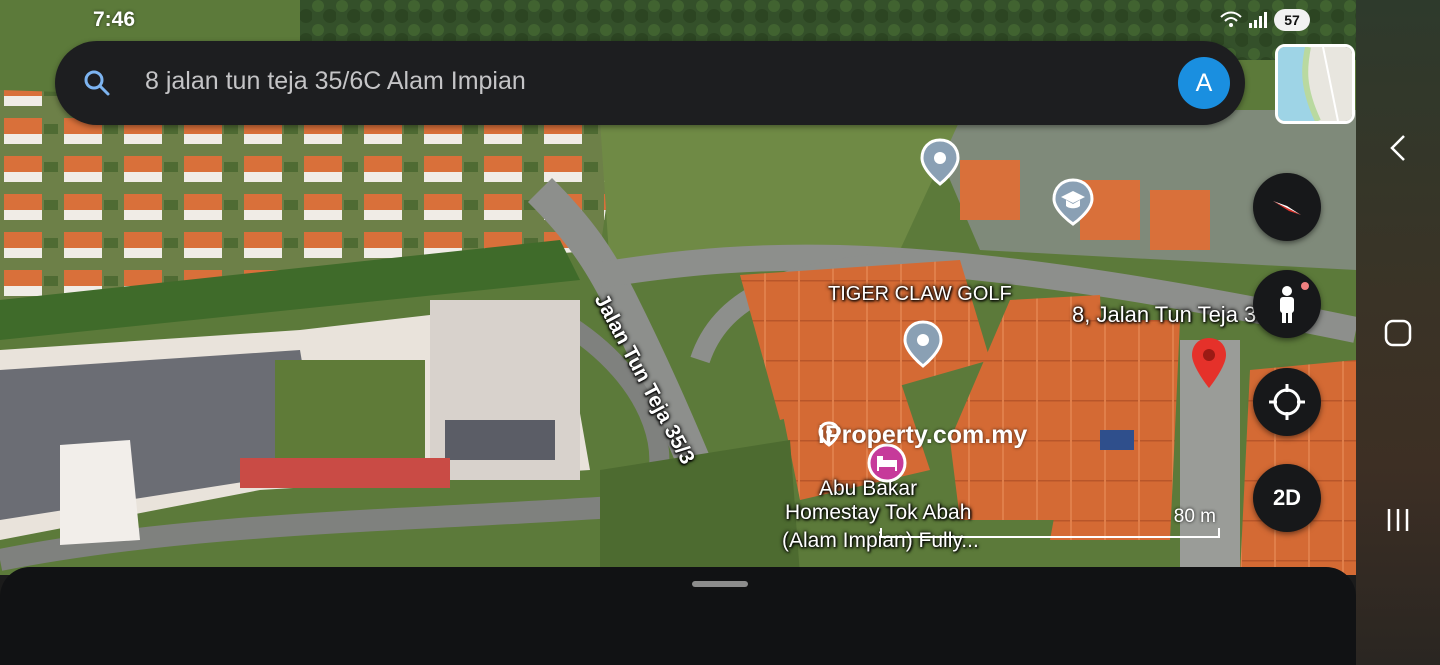 The image size is (1440, 665). I want to click on wifi-icon, so click(1231, 19).